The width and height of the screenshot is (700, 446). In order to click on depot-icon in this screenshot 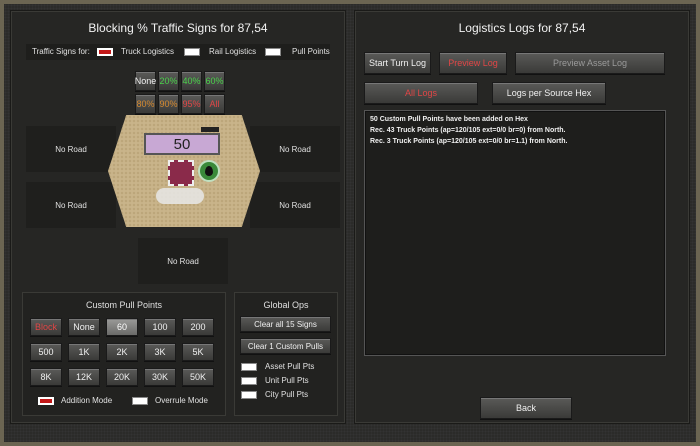, I will do `click(181, 173)`.